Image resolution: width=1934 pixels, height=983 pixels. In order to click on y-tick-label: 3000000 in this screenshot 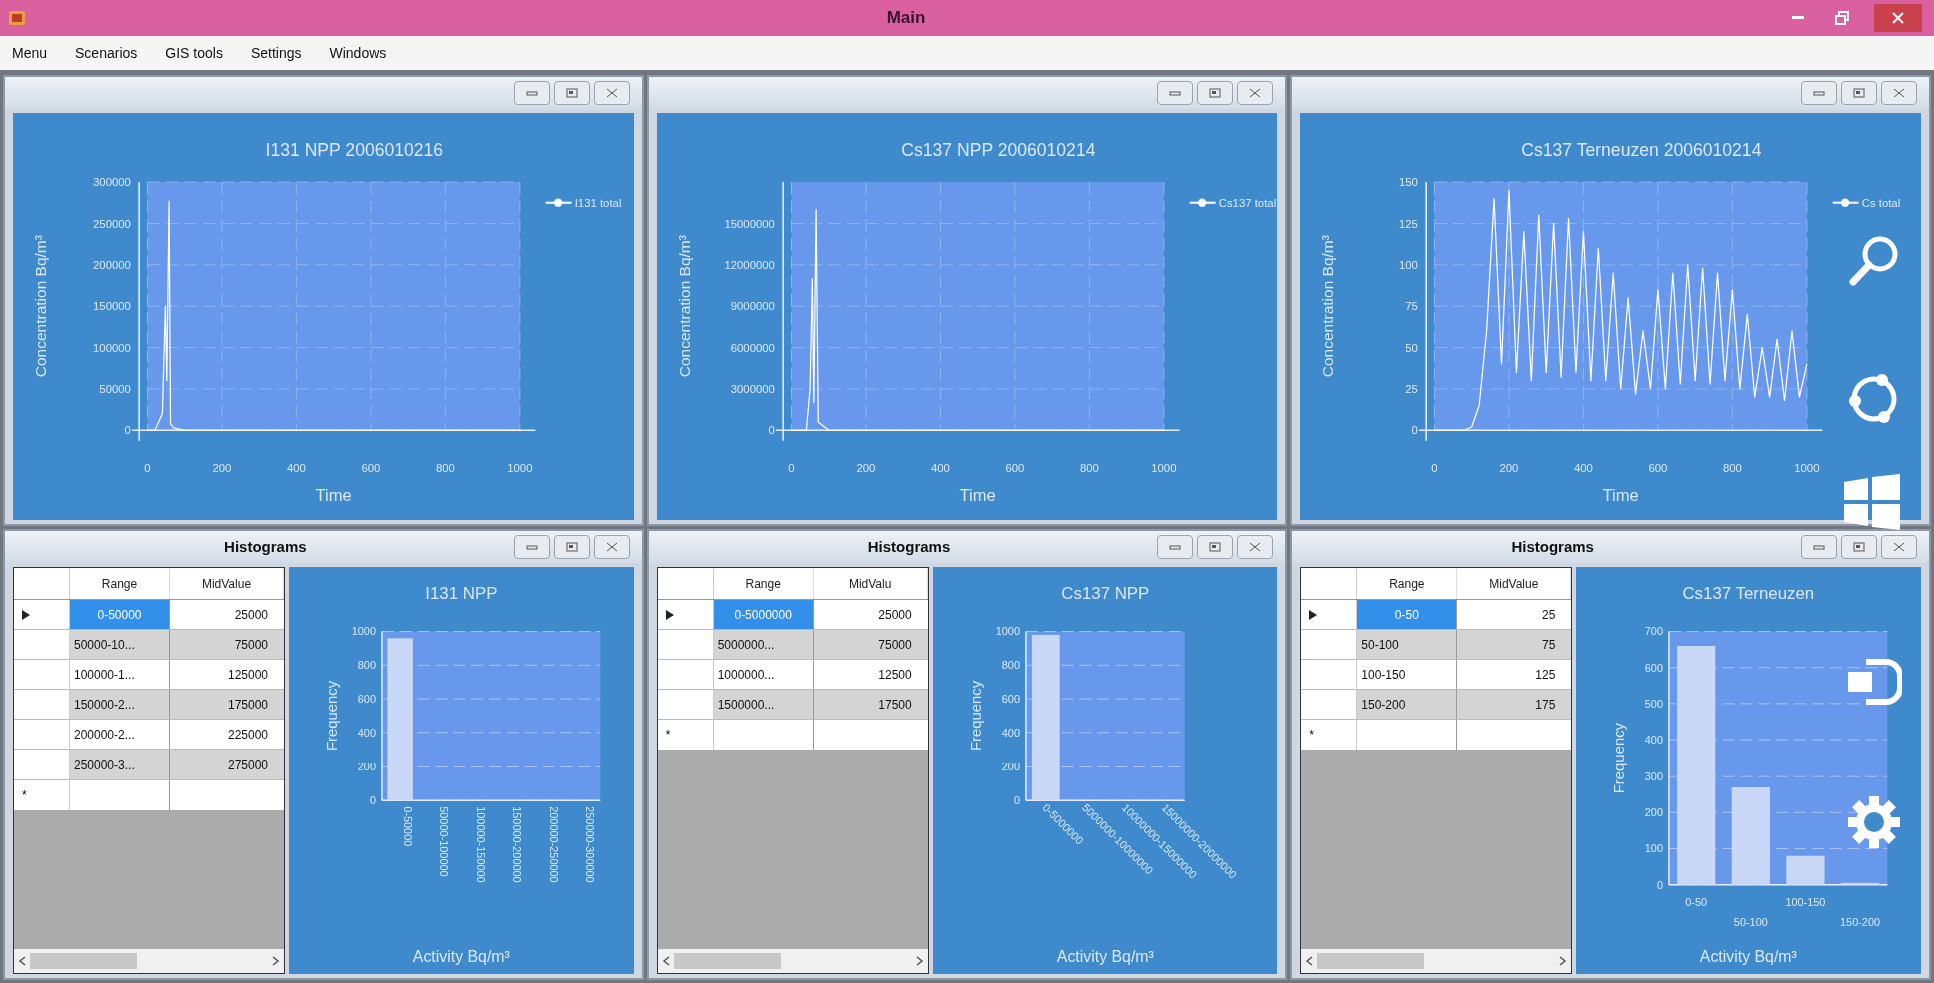, I will do `click(752, 389)`.